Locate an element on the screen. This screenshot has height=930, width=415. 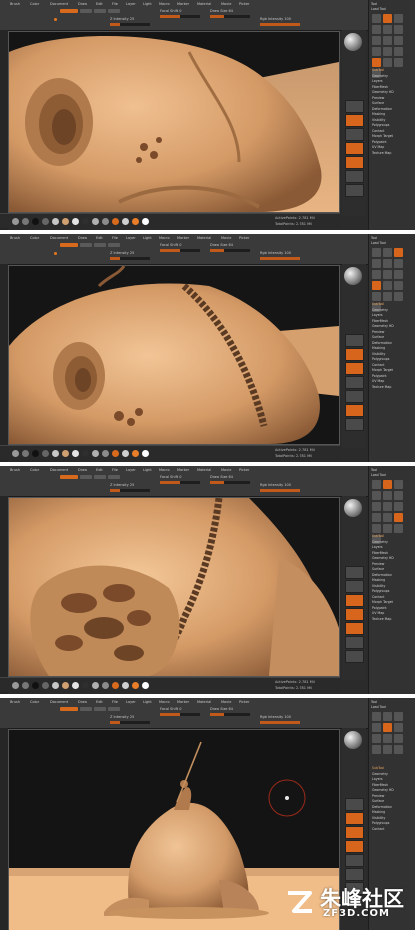
menu-label: Layer is located at coordinates (131, 470).